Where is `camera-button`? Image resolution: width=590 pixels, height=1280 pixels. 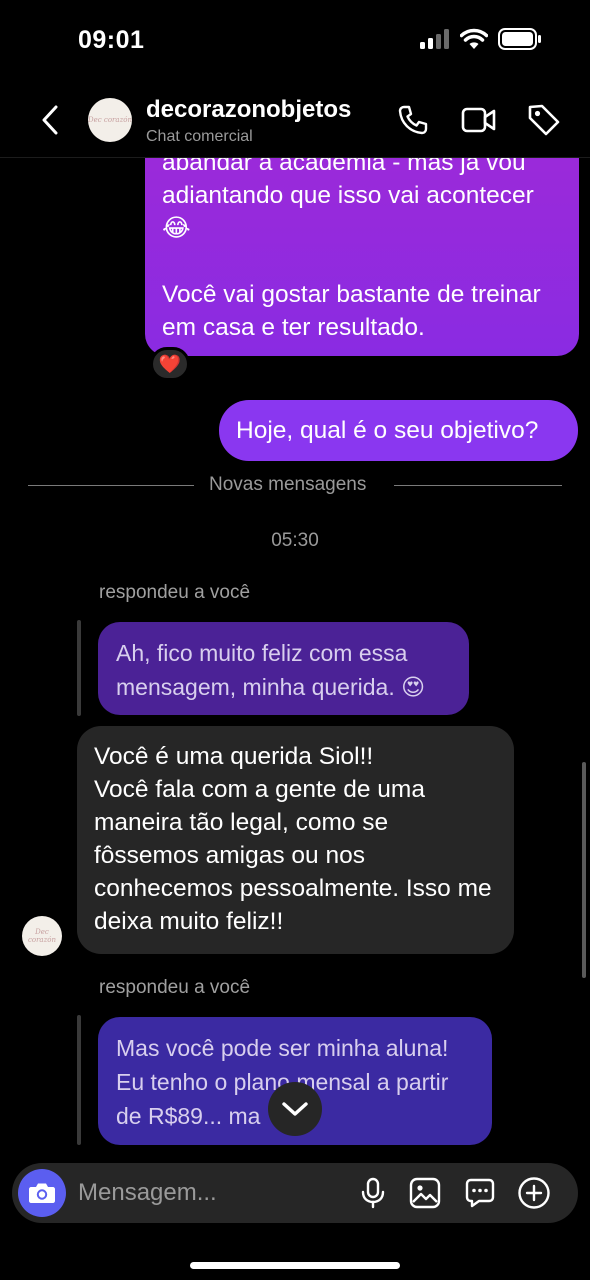 camera-button is located at coordinates (42, 1193).